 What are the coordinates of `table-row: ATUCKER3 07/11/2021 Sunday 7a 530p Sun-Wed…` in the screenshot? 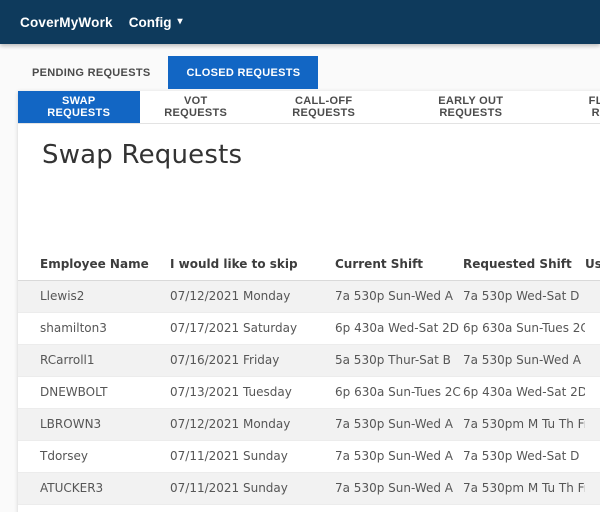 It's located at (309, 488).